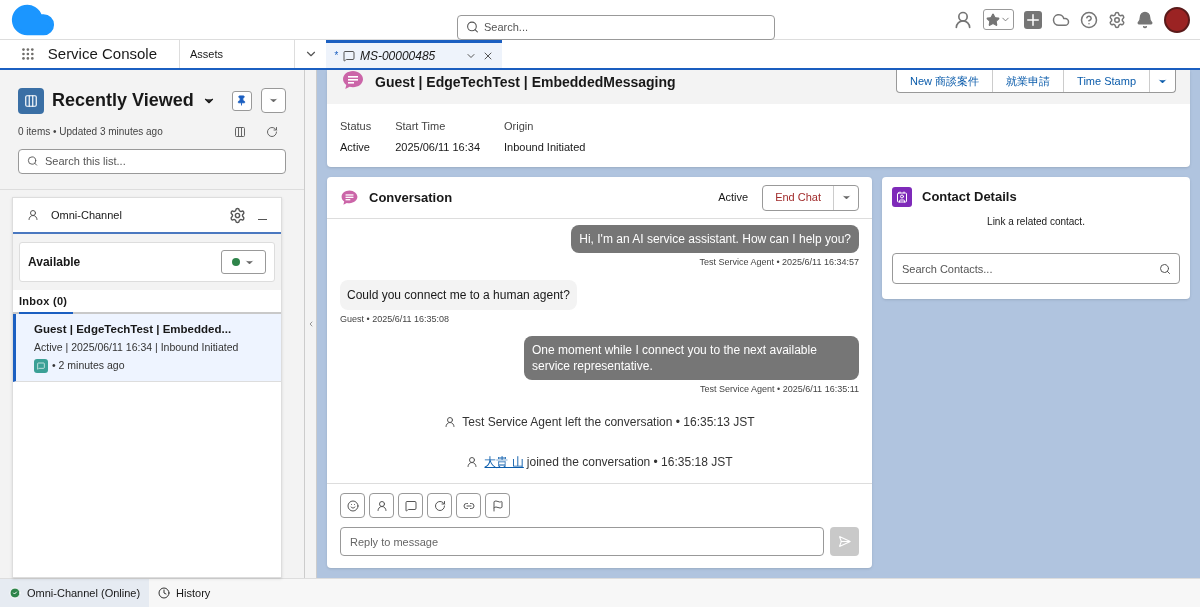 This screenshot has width=1200, height=607. I want to click on attach-button, so click(468, 505).